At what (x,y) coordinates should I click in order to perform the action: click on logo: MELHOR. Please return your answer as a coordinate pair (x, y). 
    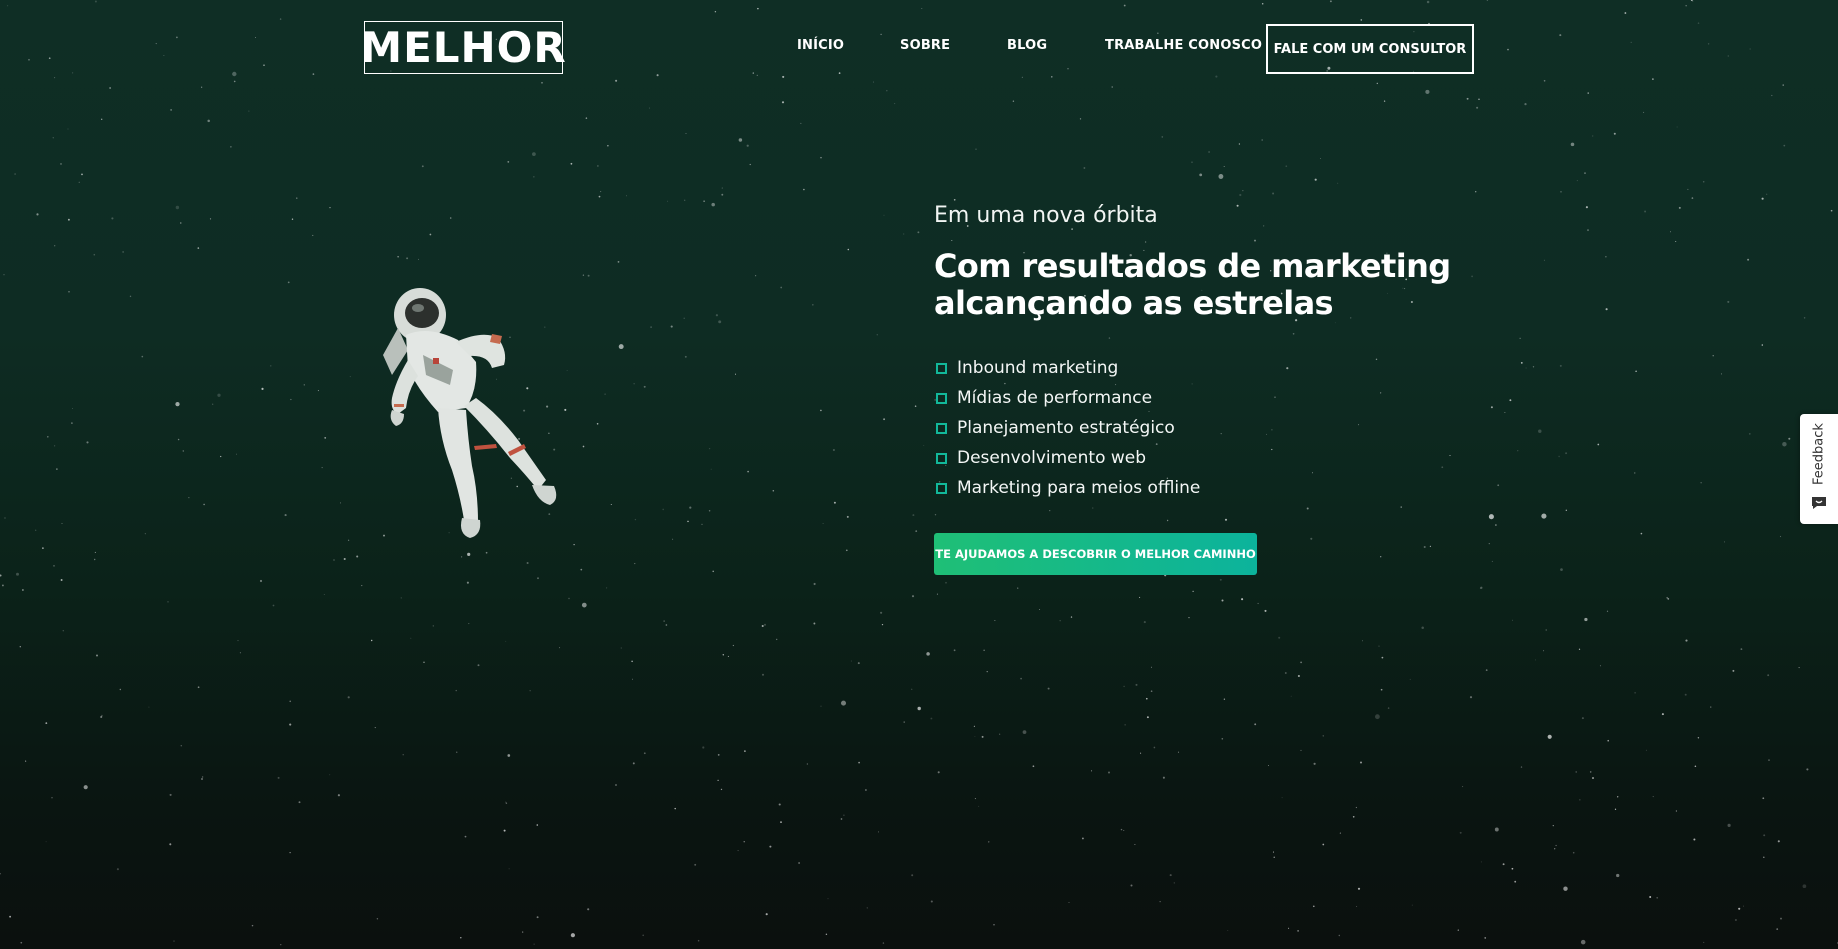
    Looking at the image, I should click on (463, 47).